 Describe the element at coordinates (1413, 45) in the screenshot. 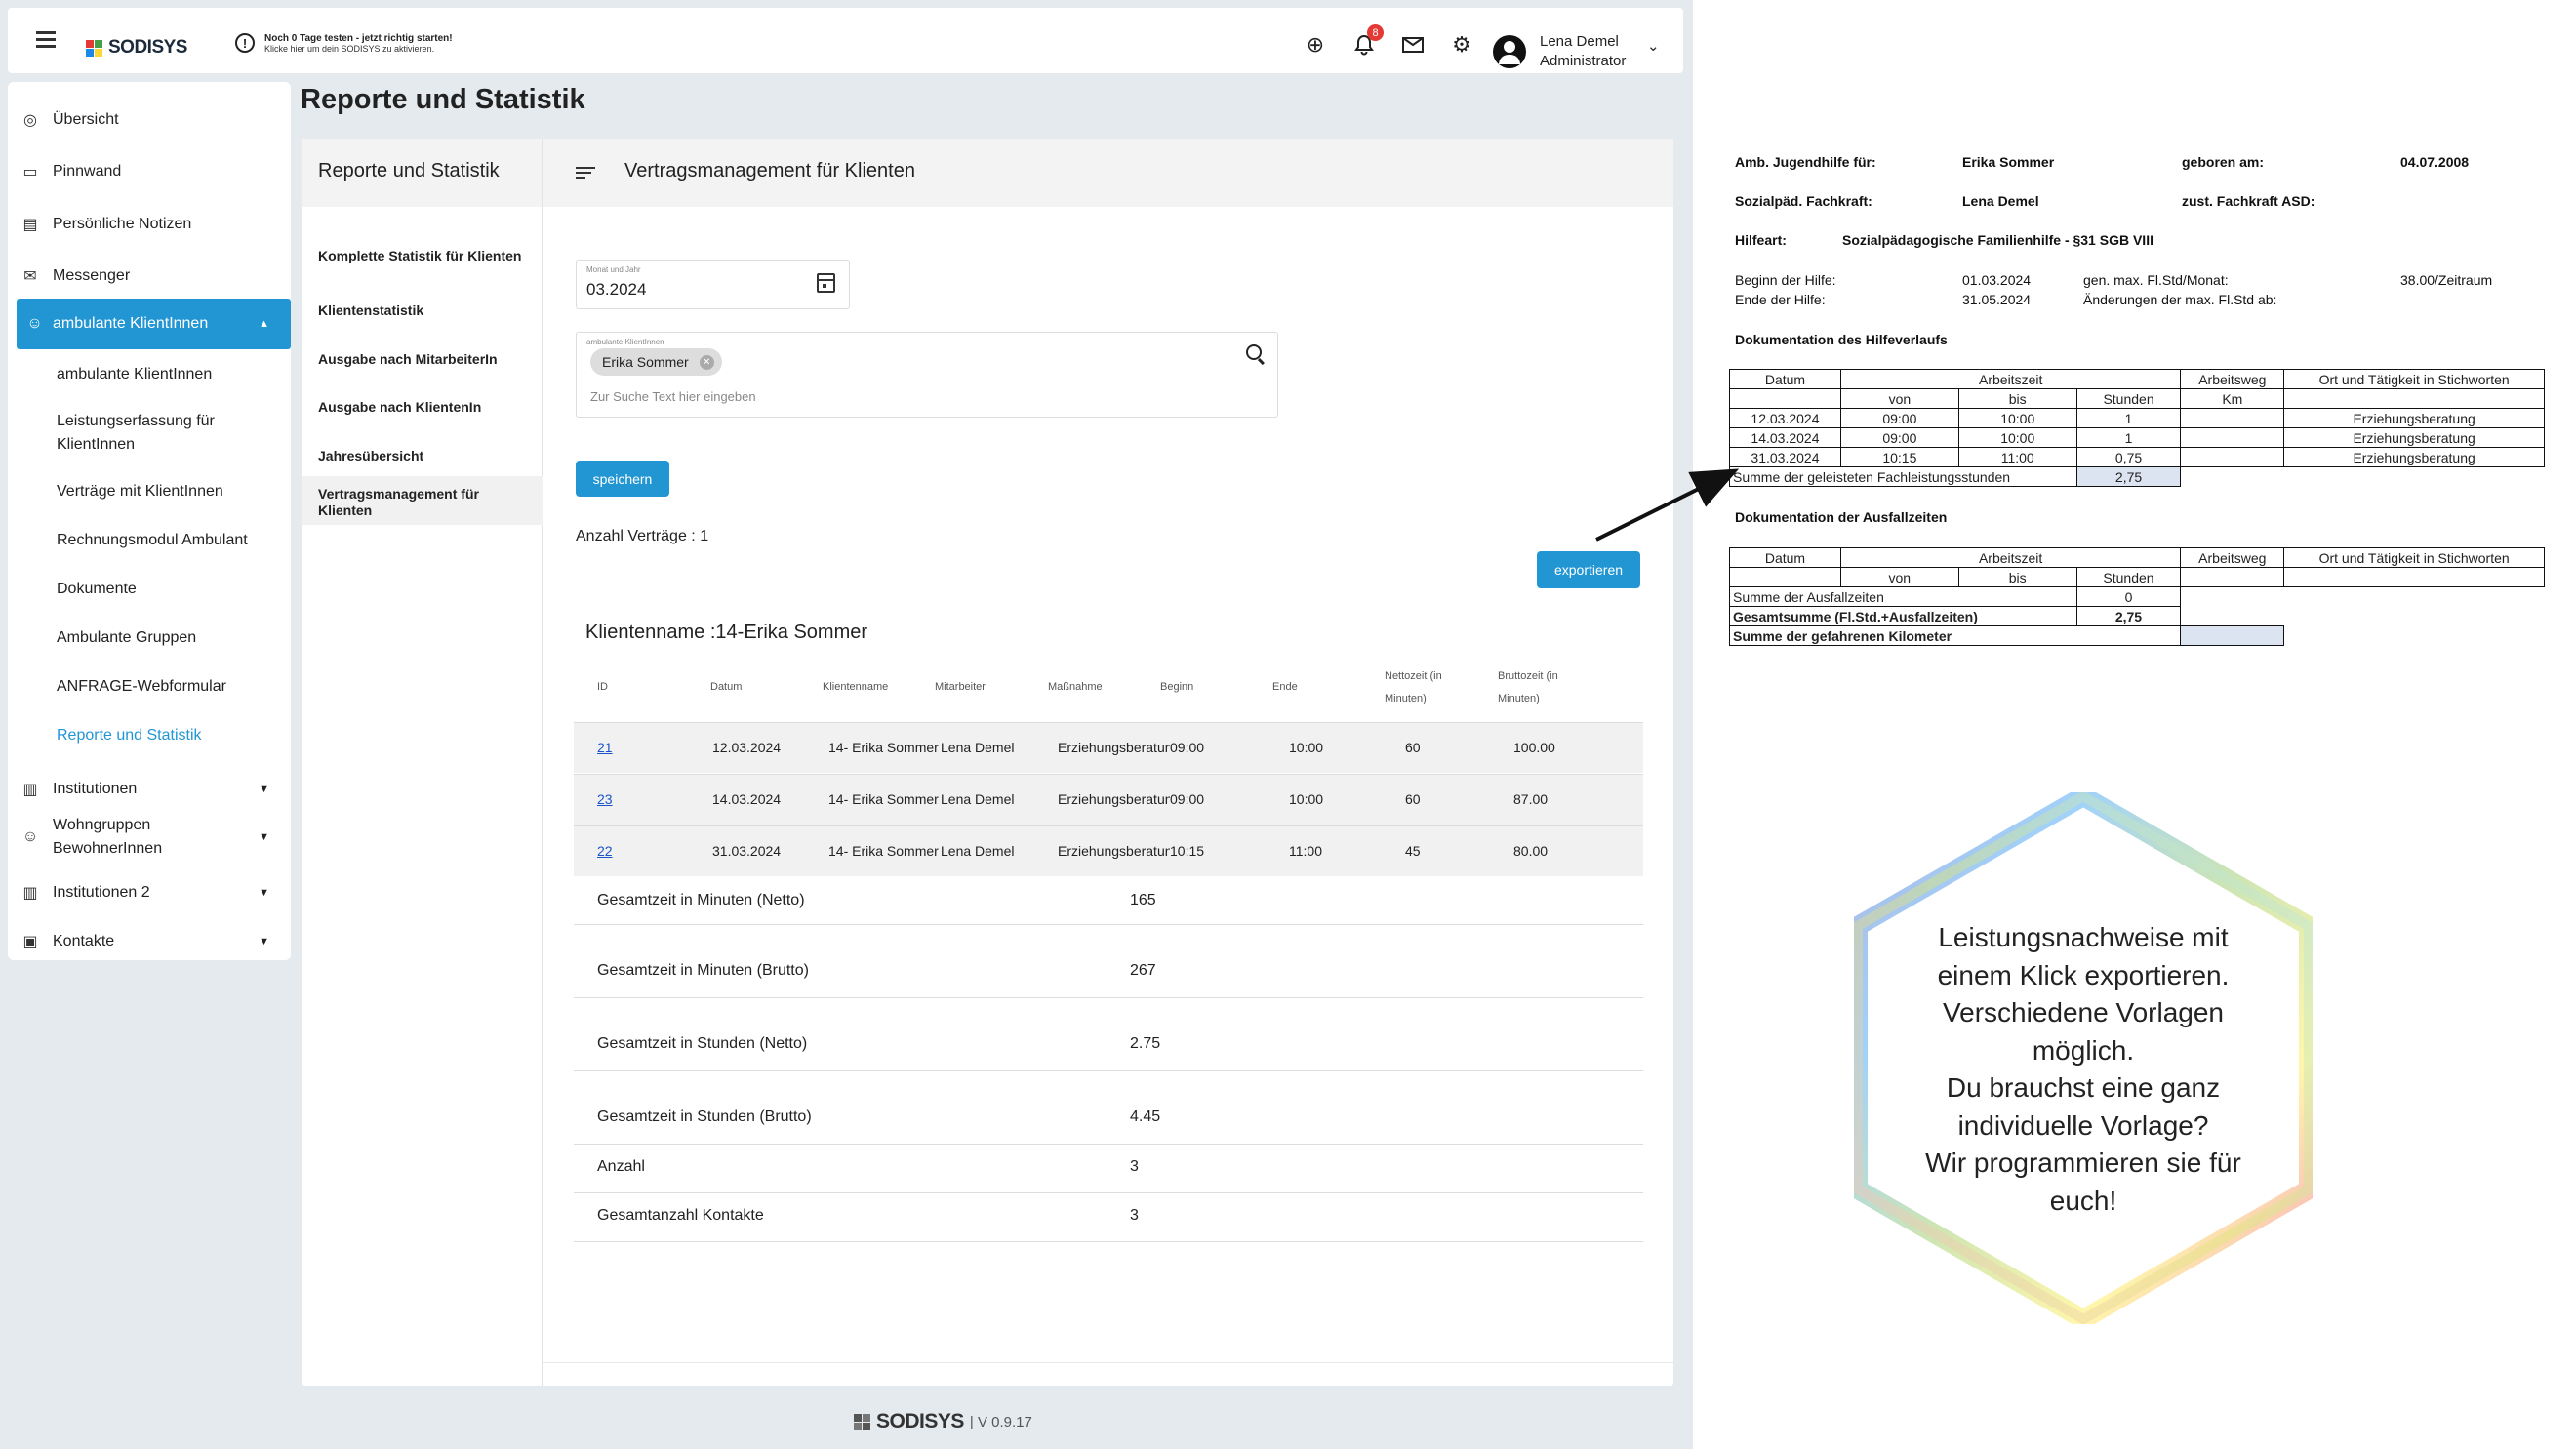

I see `mail-icon` at that location.